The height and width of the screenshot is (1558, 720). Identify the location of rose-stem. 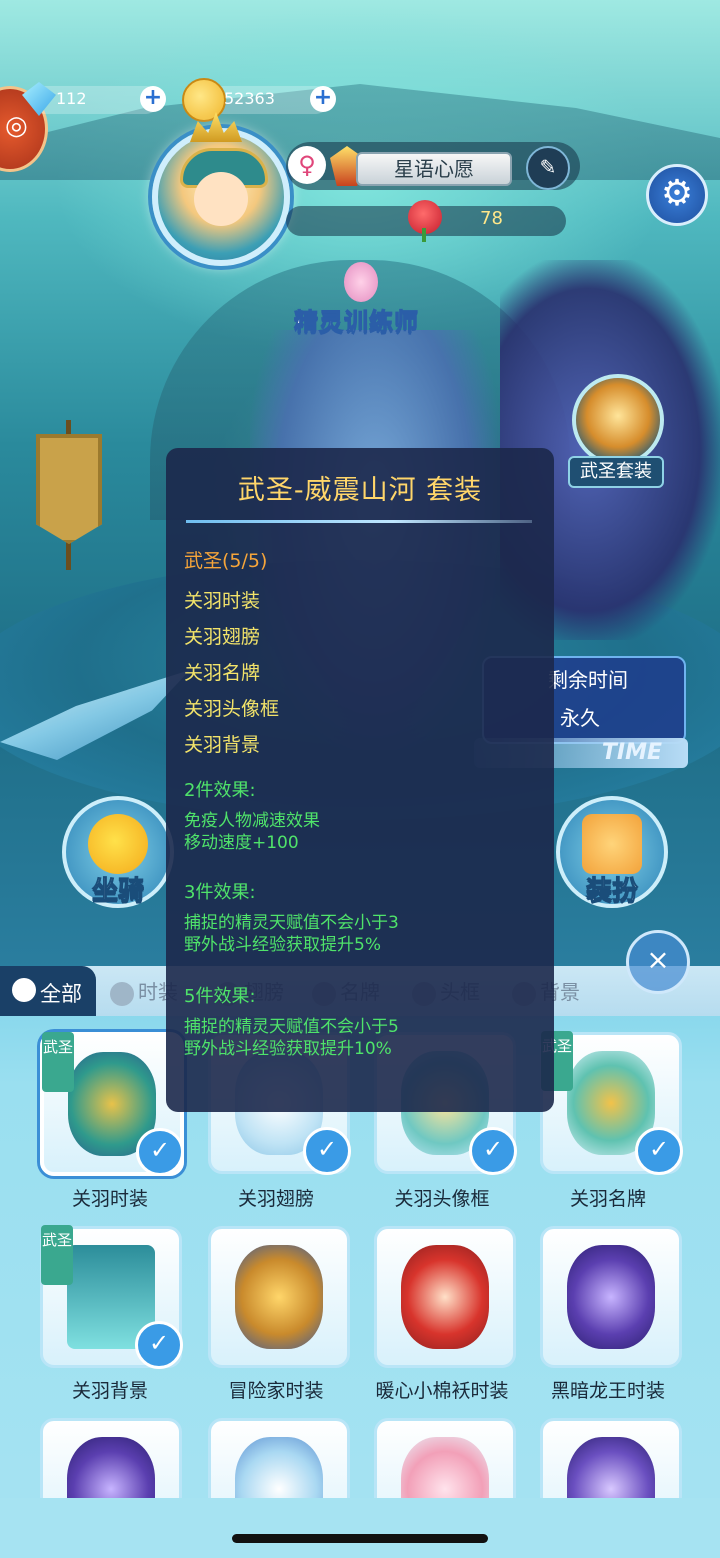
(424, 235).